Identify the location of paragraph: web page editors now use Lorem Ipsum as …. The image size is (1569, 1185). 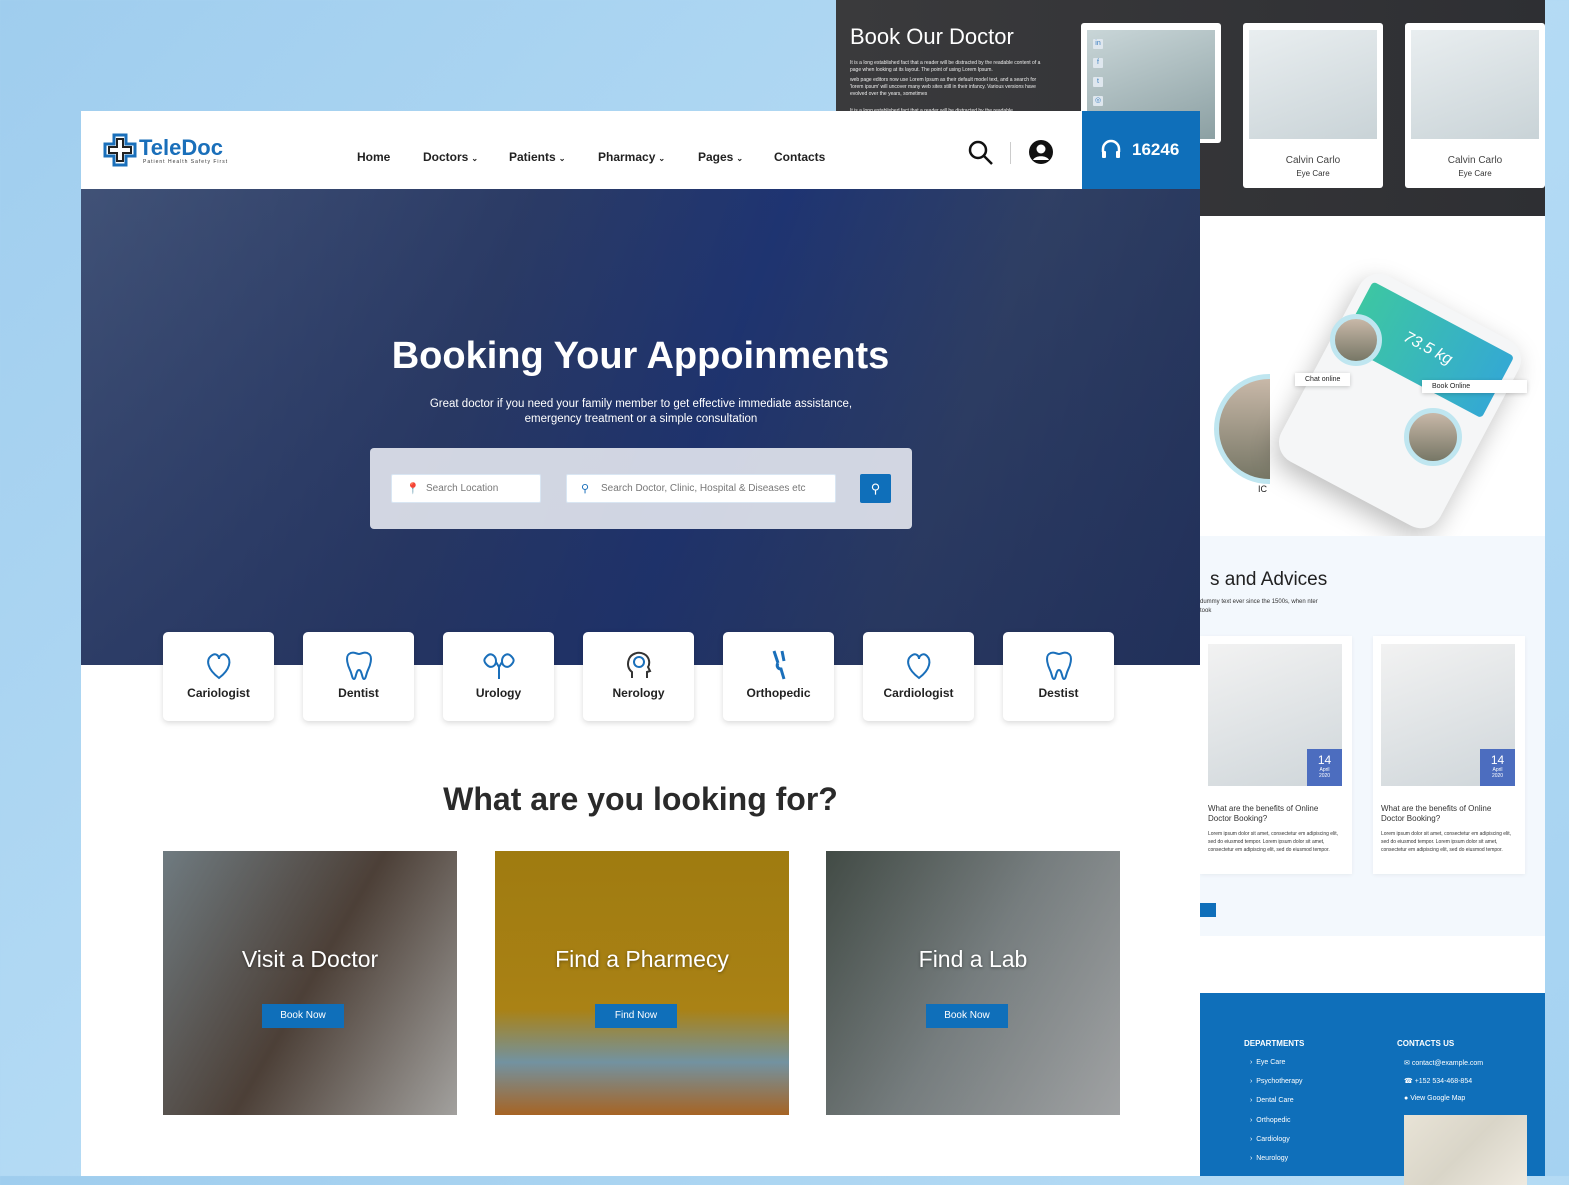
(943, 87).